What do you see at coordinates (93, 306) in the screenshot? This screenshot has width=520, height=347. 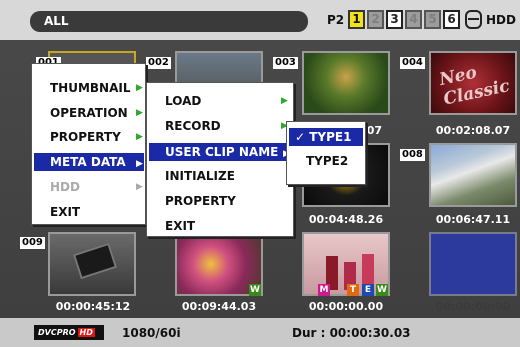 I see `clip-duration: 00:00:45:12` at bounding box center [93, 306].